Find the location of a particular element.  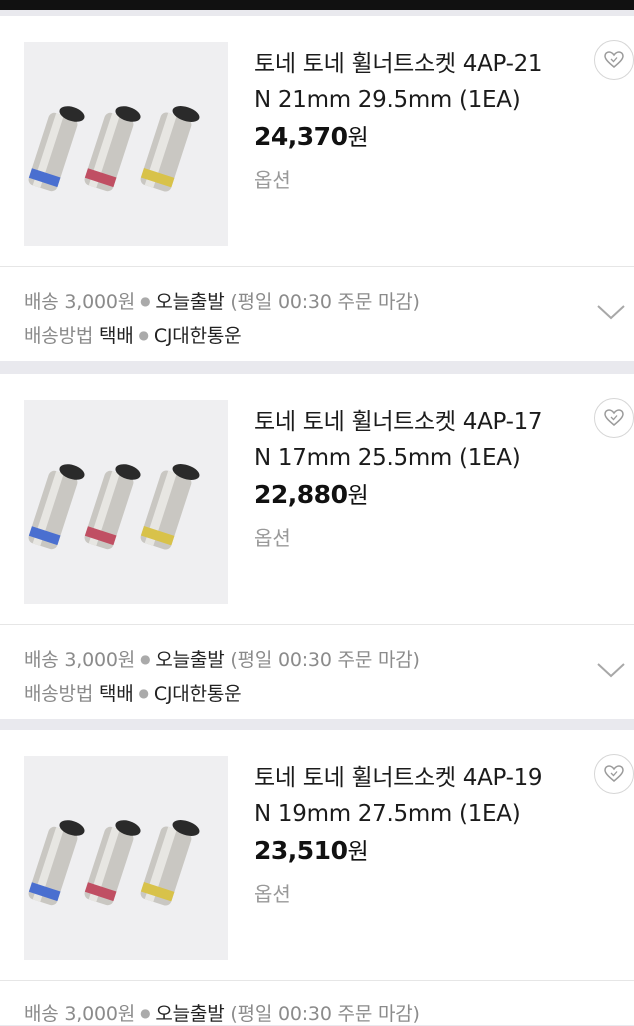

product-price: 24,370원 is located at coordinates (311, 136).